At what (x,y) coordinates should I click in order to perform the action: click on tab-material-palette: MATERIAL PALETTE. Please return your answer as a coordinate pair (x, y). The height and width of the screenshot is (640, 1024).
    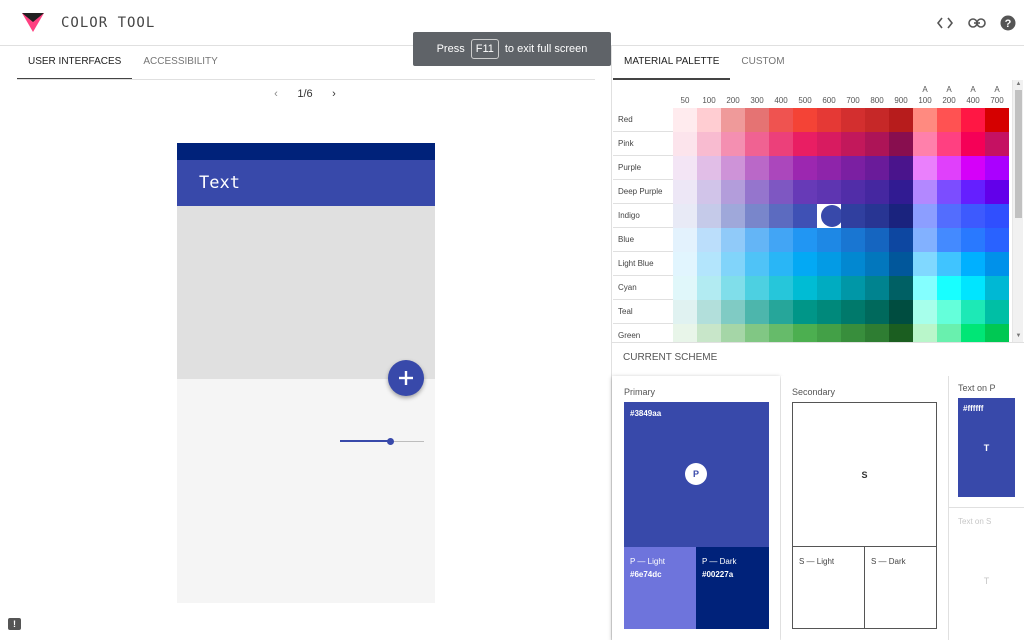
    Looking at the image, I should click on (672, 63).